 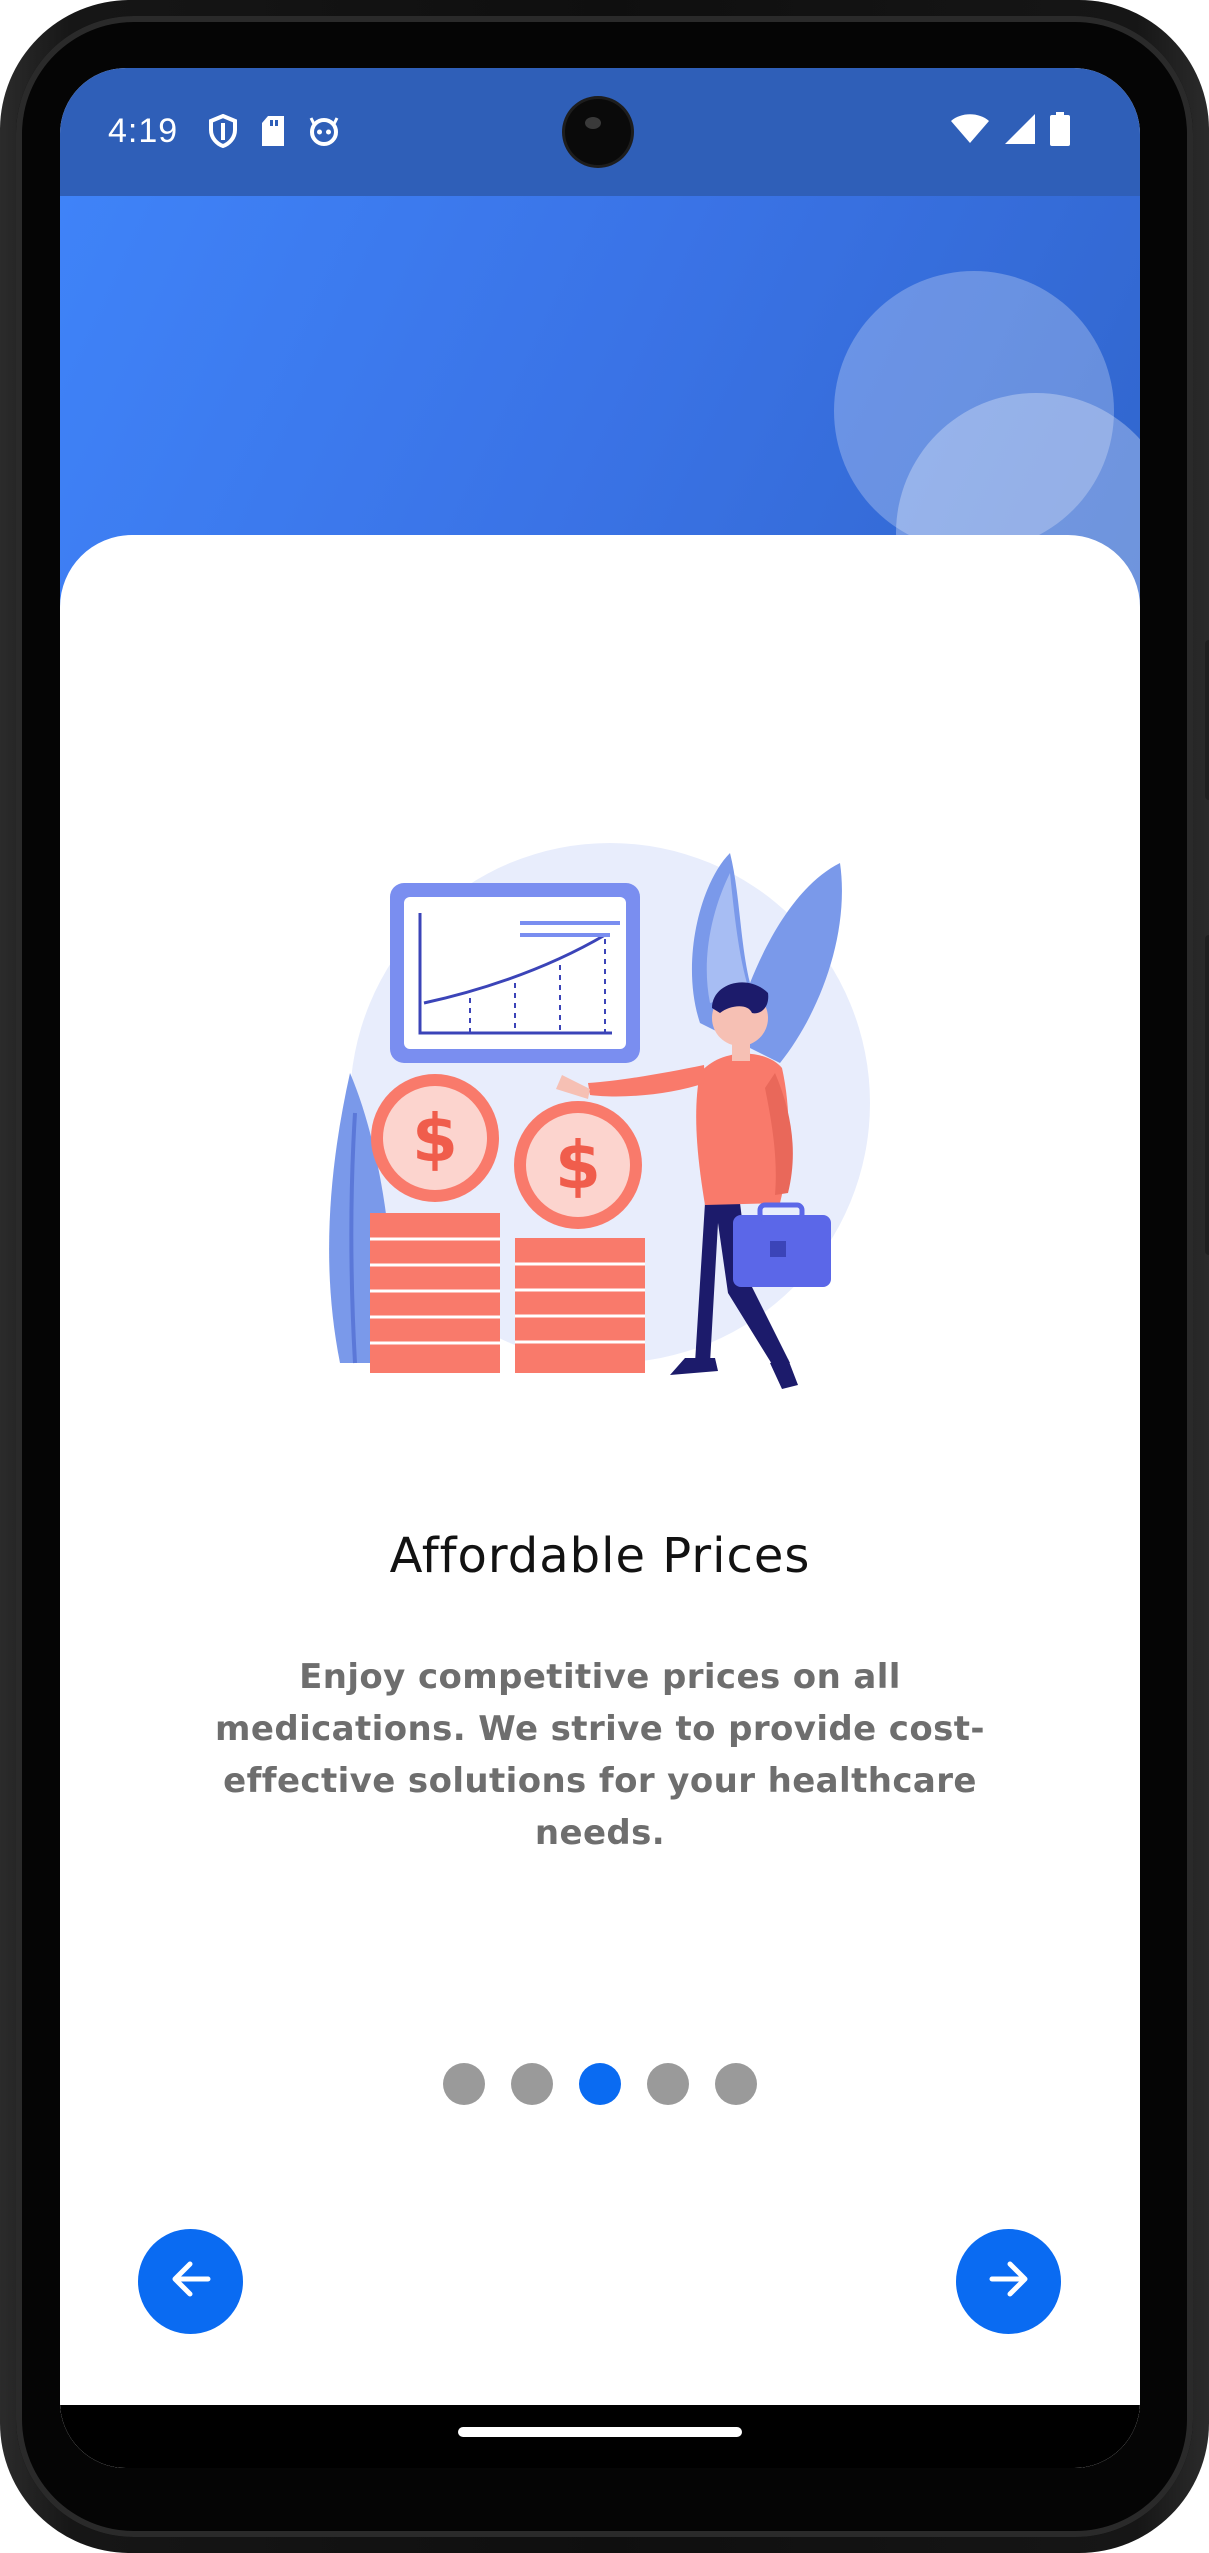 I want to click on page-indicator, so click(x=600, y=2084).